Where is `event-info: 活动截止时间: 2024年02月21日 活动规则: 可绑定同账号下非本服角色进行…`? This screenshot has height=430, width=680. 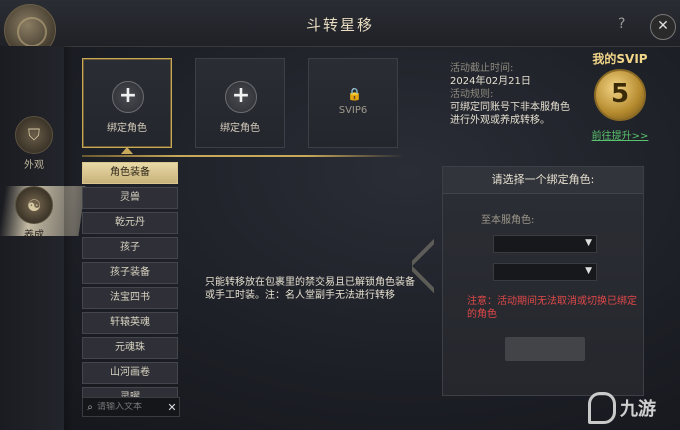
event-info: 活动截止时间: 2024年02月21日 活动规则: 可绑定同账号下非本服角色进行… is located at coordinates (514, 94).